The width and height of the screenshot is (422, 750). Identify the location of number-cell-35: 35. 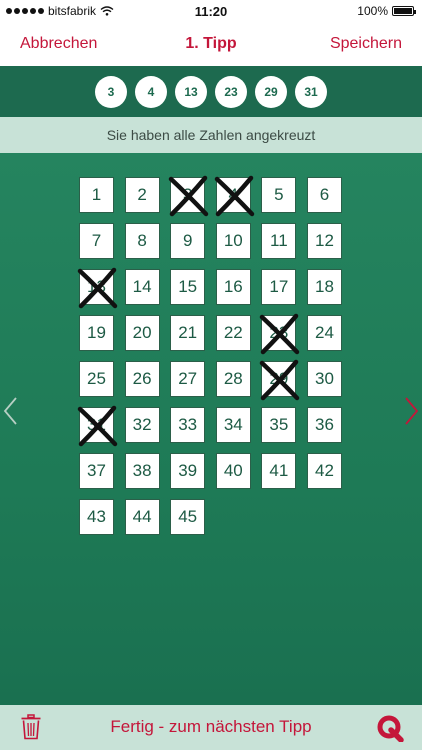
(279, 425).